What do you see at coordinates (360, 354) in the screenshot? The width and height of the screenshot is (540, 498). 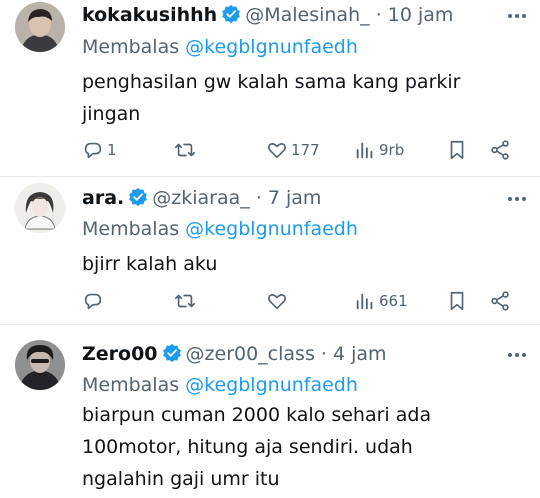 I see `timestamp: 4 jam` at bounding box center [360, 354].